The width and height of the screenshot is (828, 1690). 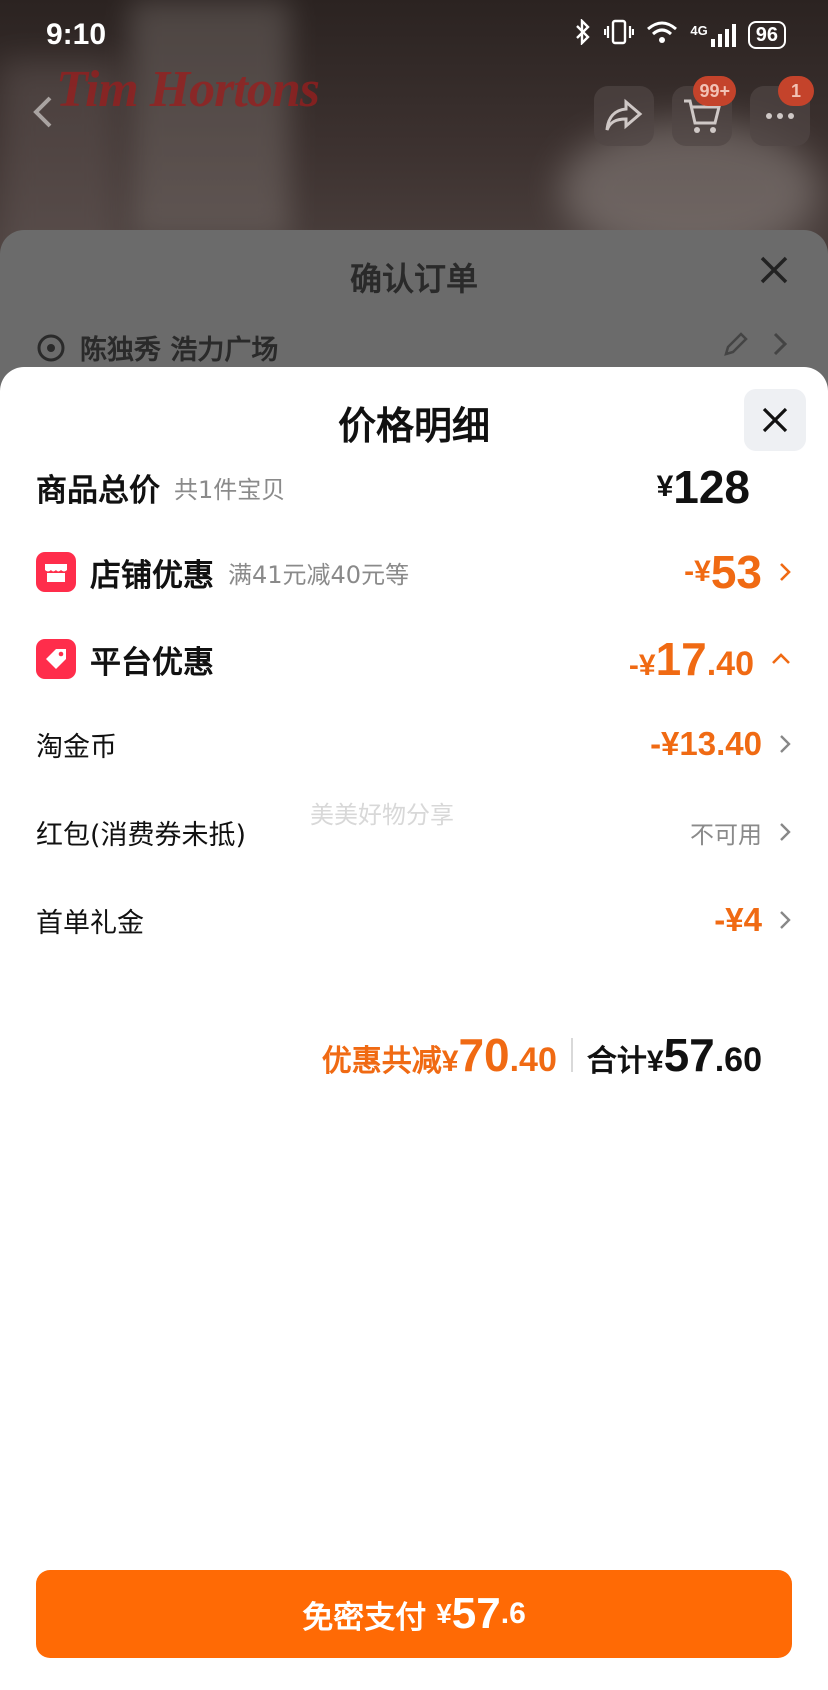 What do you see at coordinates (382, 815) in the screenshot?
I see `watermark: 美美好物分享` at bounding box center [382, 815].